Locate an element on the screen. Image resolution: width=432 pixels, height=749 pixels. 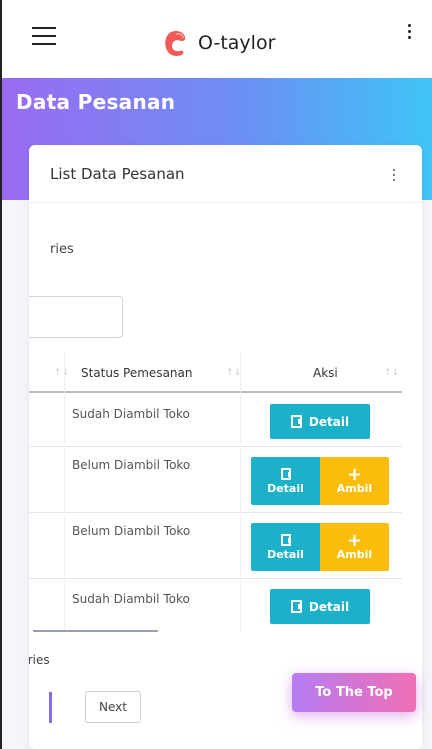
search-input is located at coordinates (76, 317).